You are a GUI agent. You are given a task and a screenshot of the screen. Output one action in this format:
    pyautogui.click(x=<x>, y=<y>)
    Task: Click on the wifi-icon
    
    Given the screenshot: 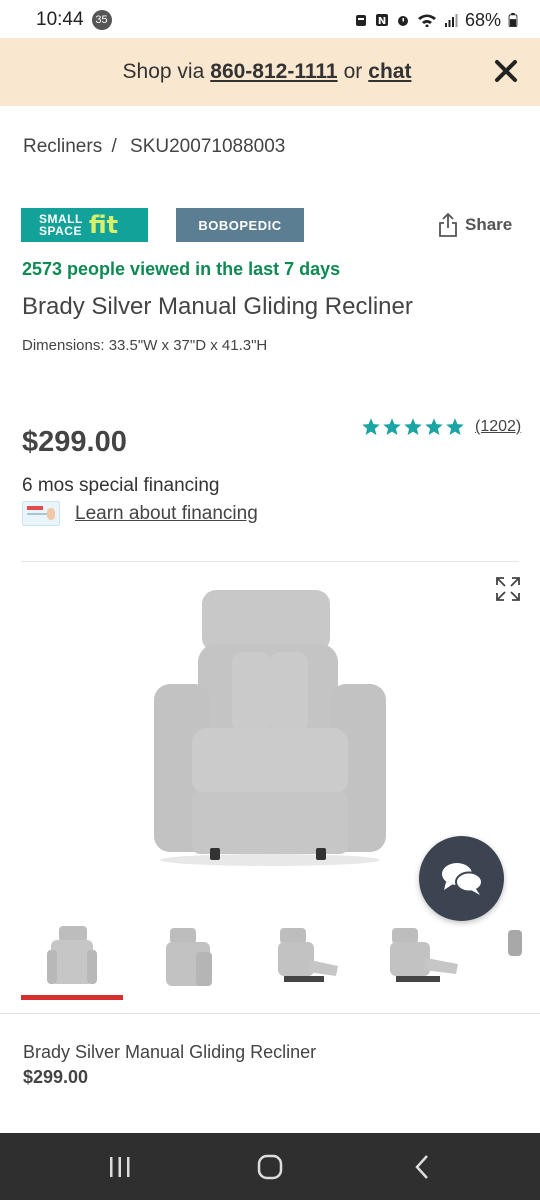 What is the action you would take?
    pyautogui.click(x=426, y=20)
    